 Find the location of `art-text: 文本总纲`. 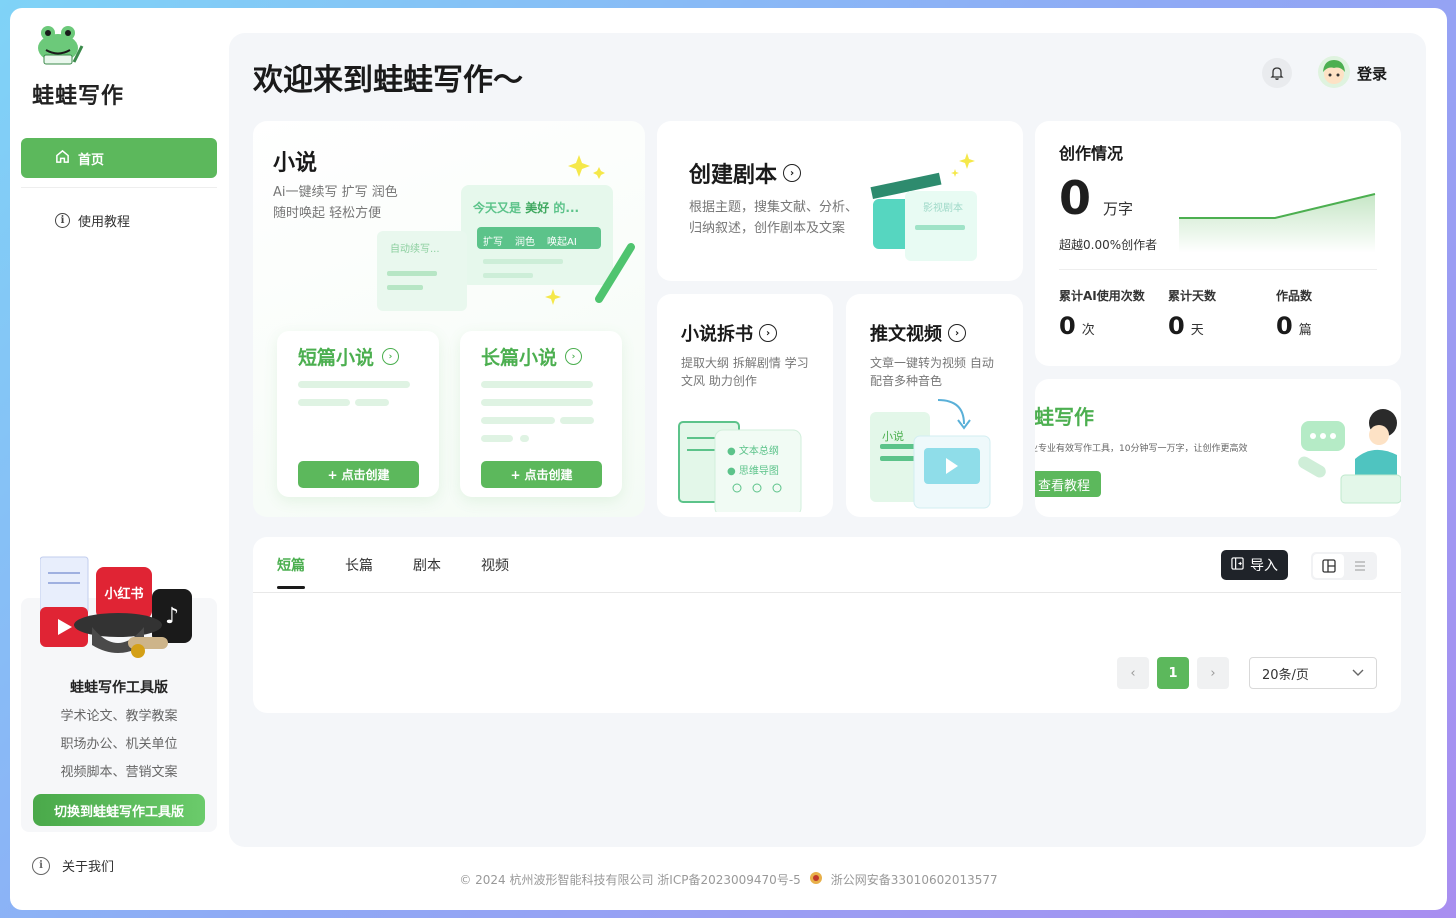

art-text: 文本总纲 is located at coordinates (758, 451).